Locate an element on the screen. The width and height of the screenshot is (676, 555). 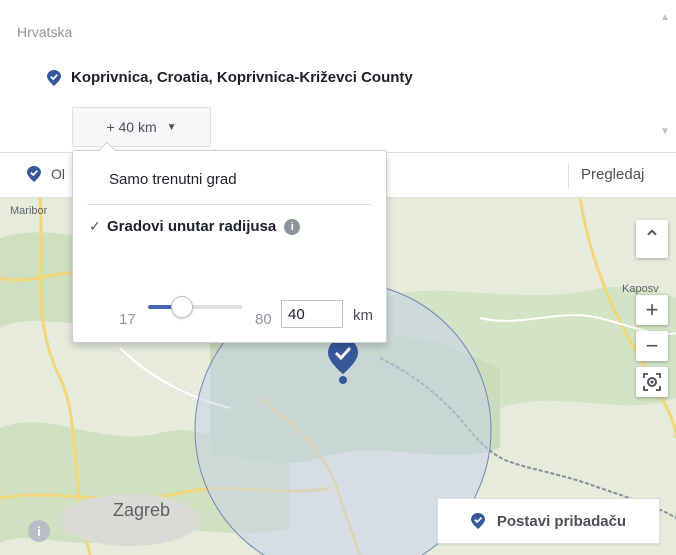
plus-icon: + is located at coordinates (652, 309).